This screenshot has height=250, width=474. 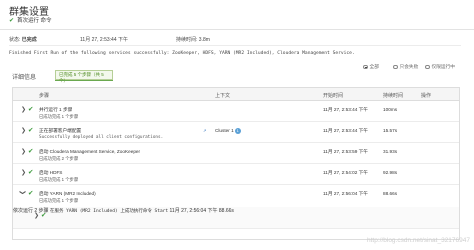 I want to click on step-duration: 88.66s, so click(x=390, y=193).